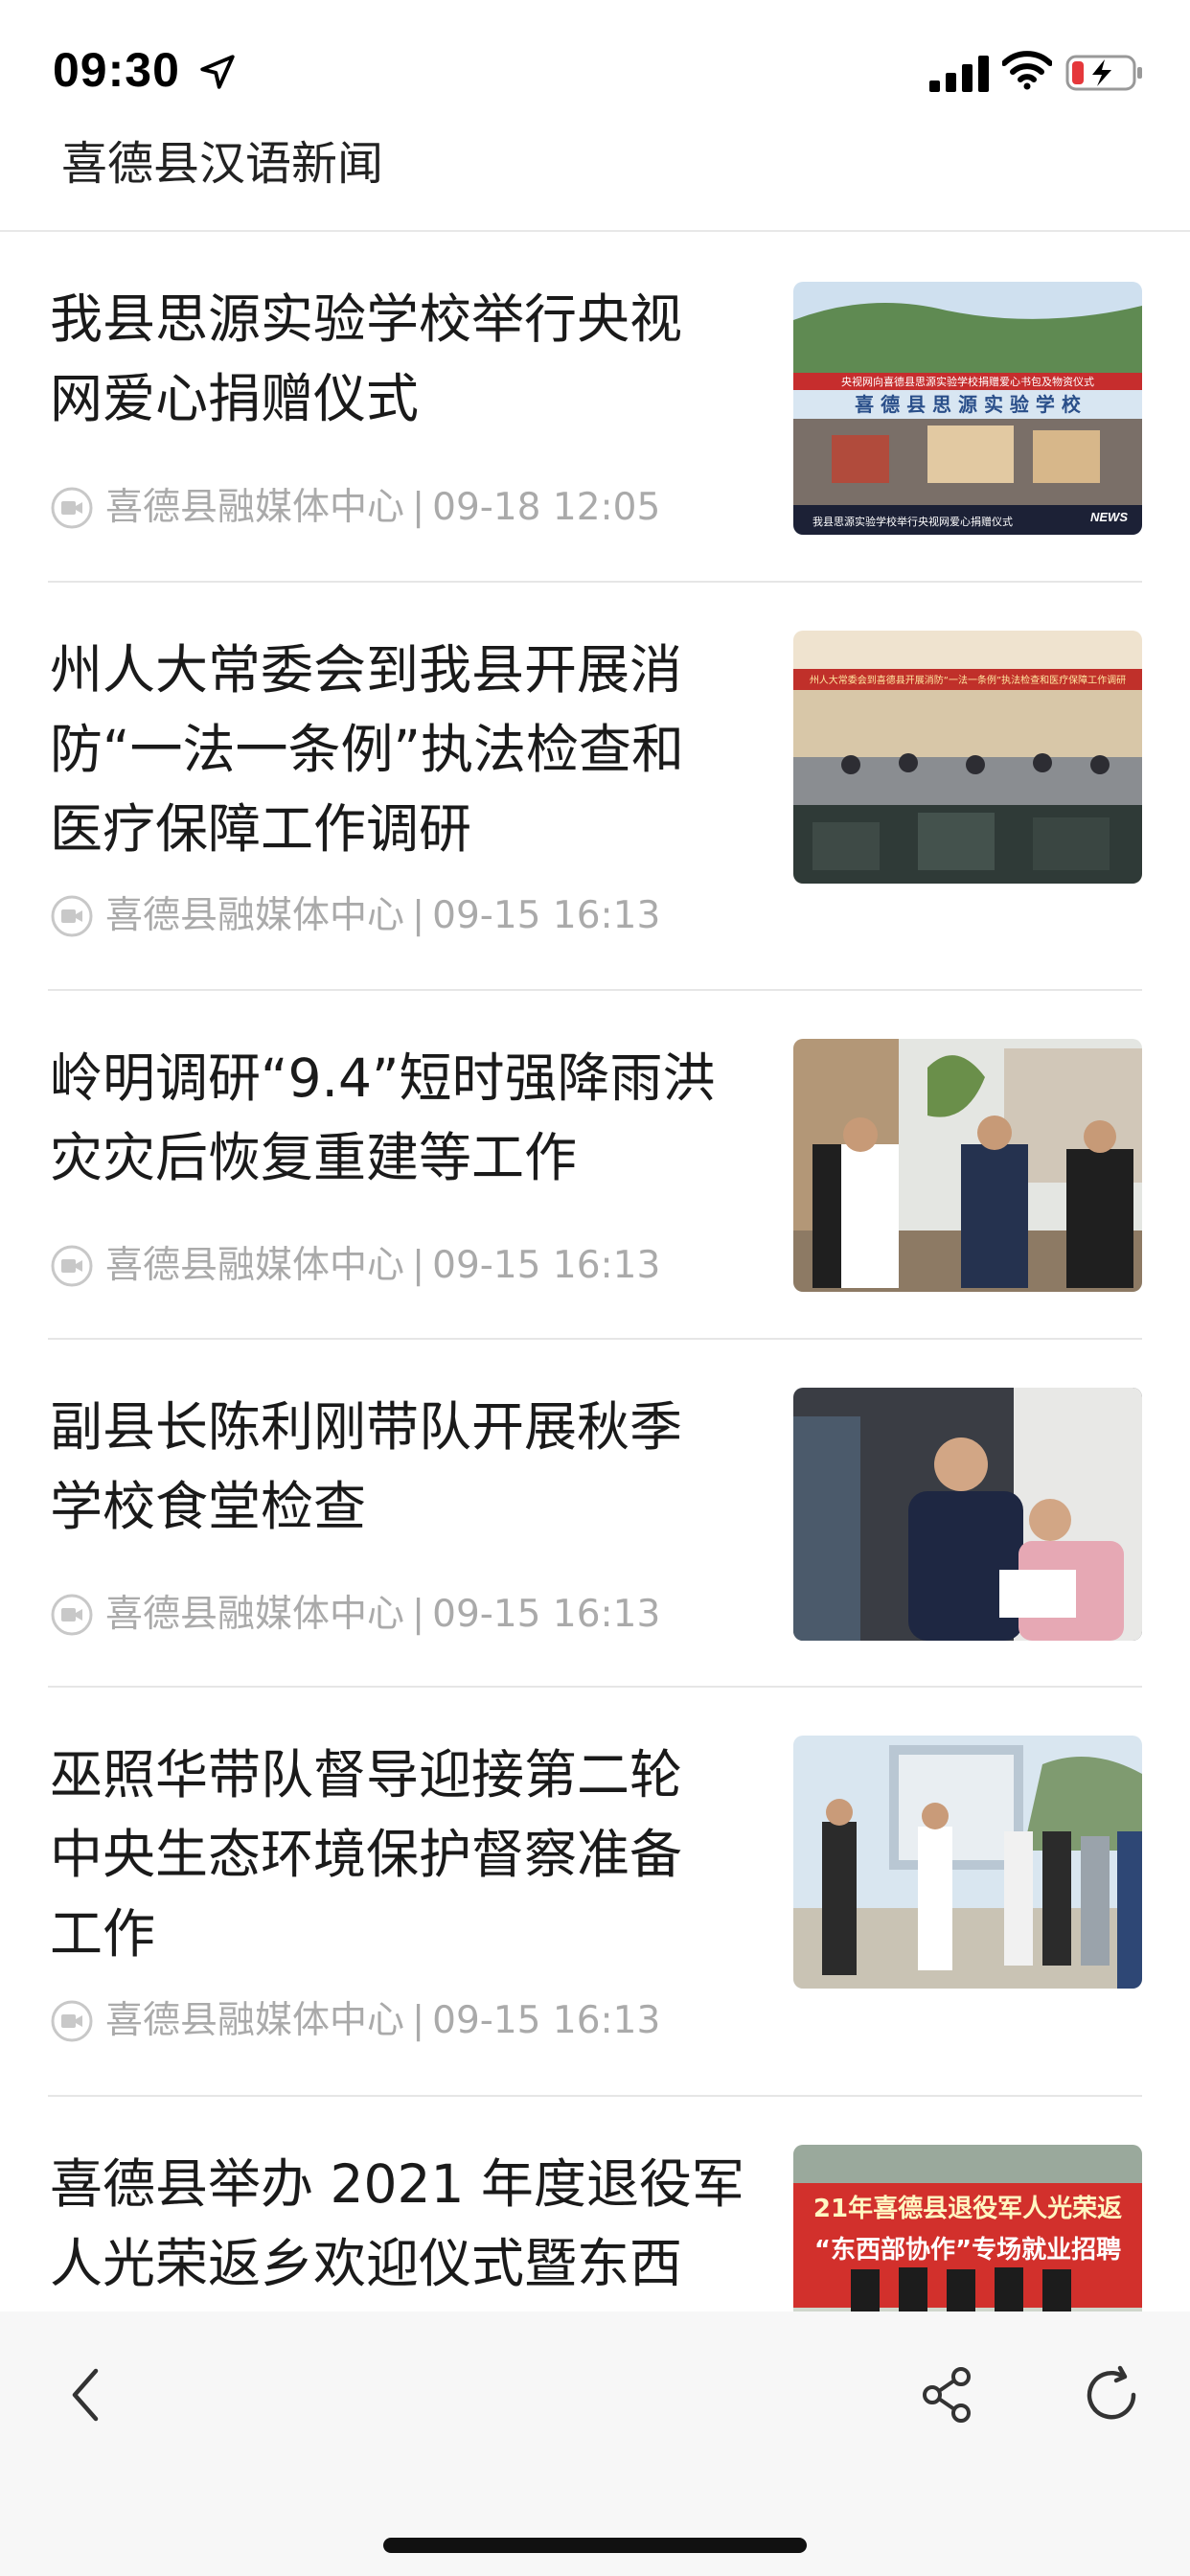 Image resolution: width=1190 pixels, height=2576 pixels. I want to click on svg-text: NEWS, so click(1109, 517).